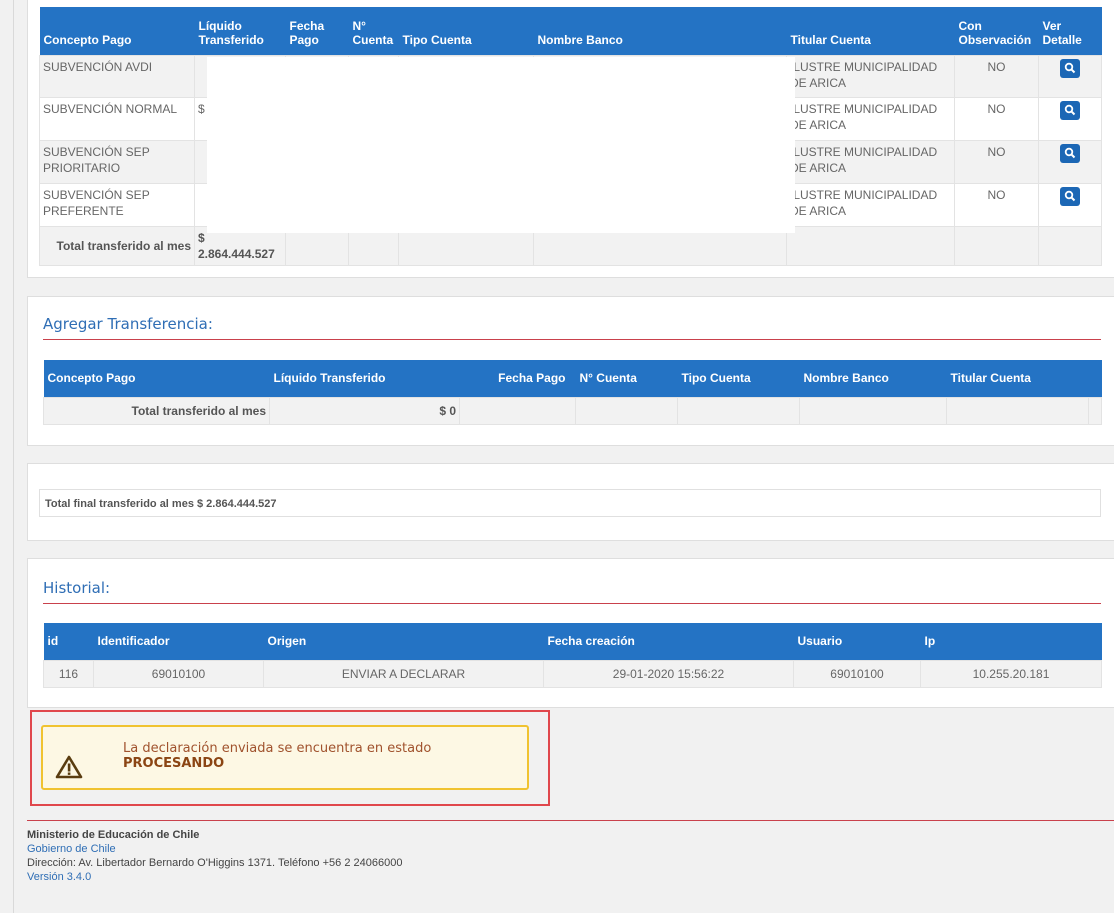 Image resolution: width=1114 pixels, height=913 pixels. What do you see at coordinates (403, 673) in the screenshot?
I see `origen-cell: ENVIAR A DECLARAR` at bounding box center [403, 673].